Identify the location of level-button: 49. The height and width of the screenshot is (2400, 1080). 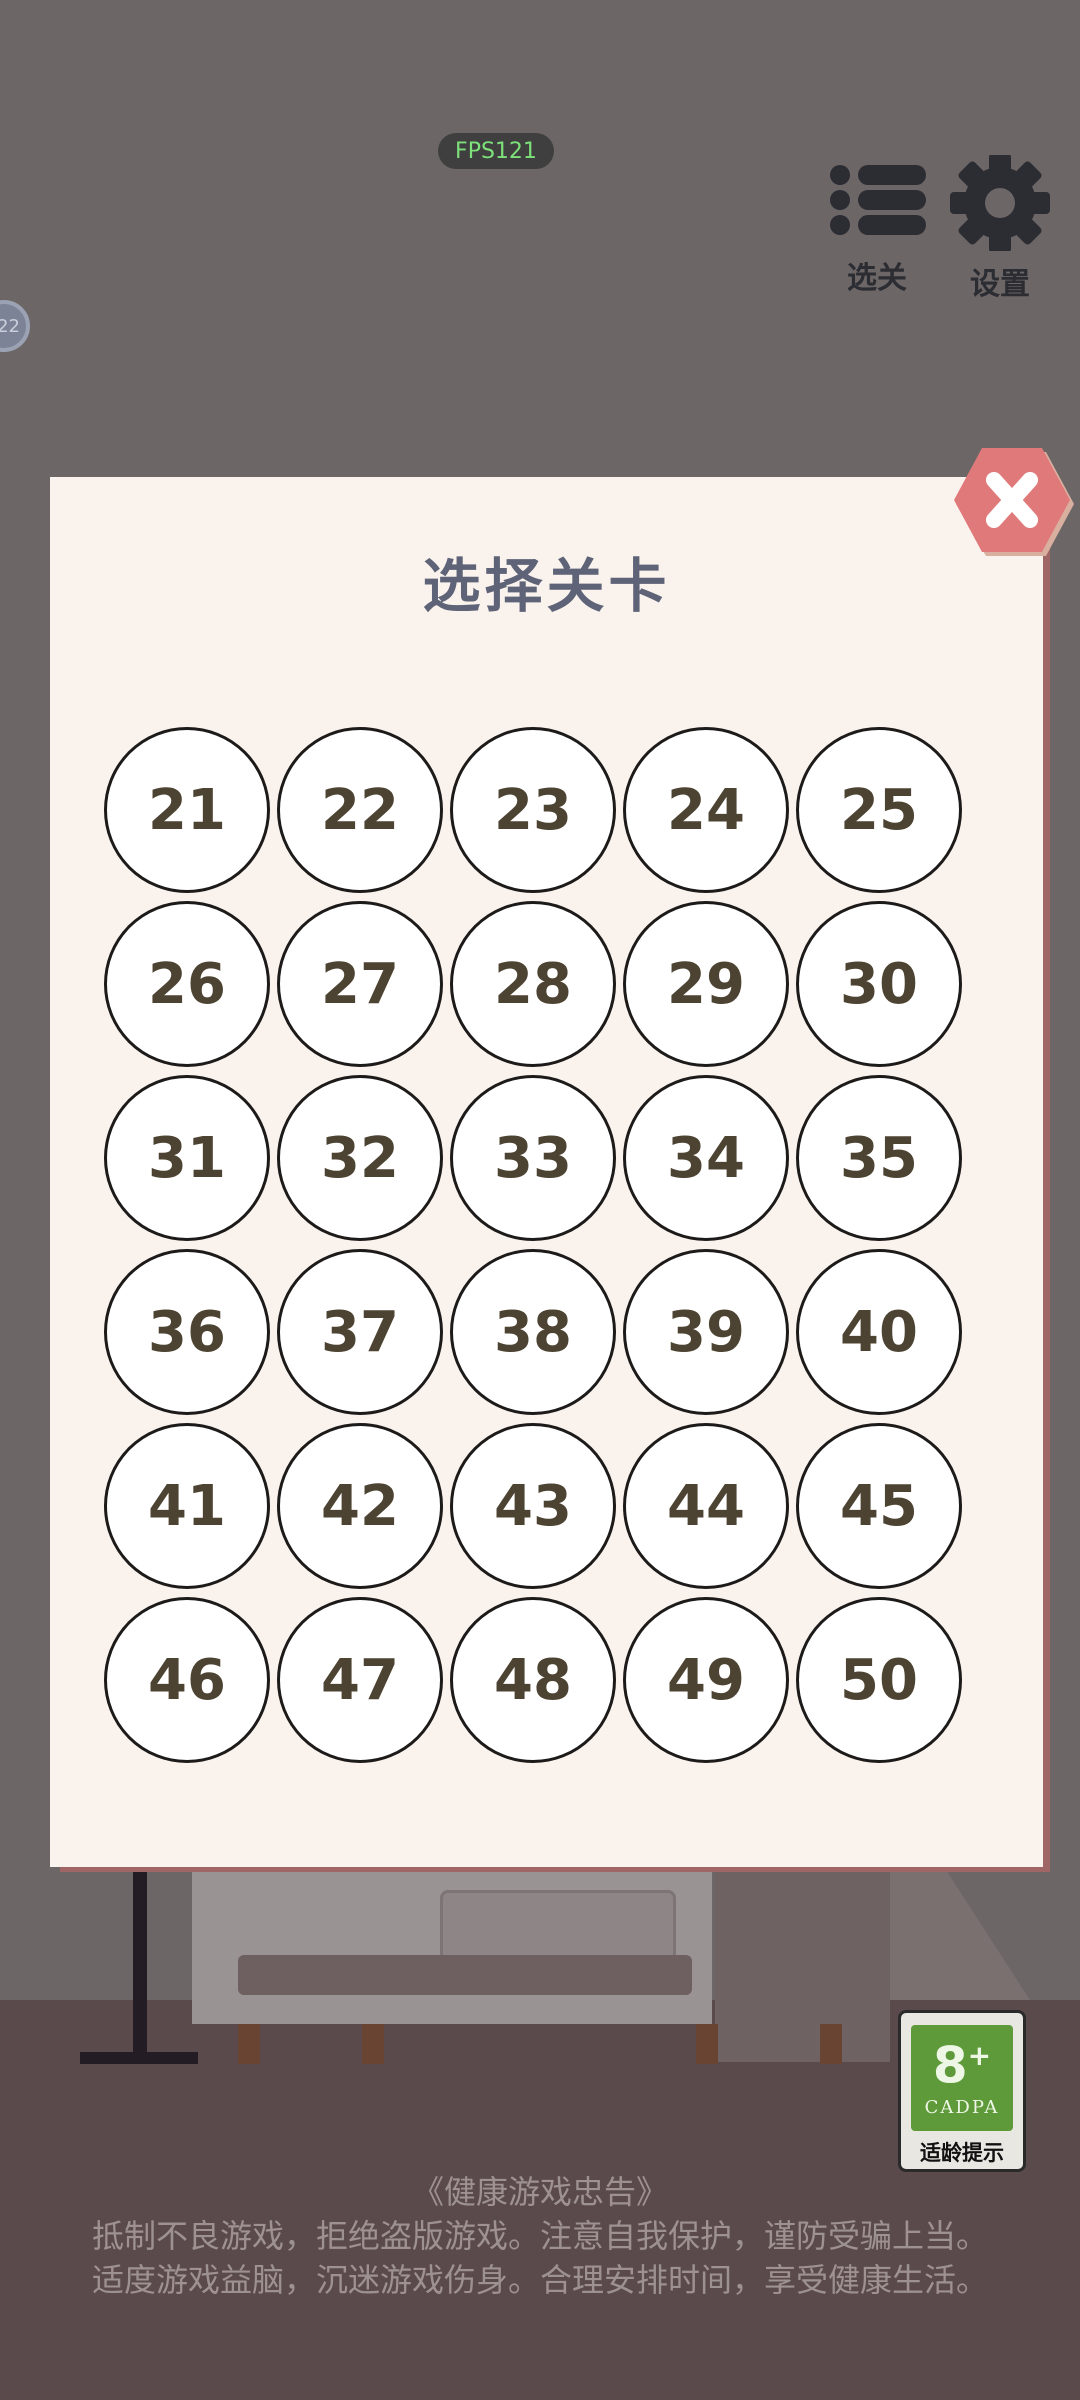
(706, 1680).